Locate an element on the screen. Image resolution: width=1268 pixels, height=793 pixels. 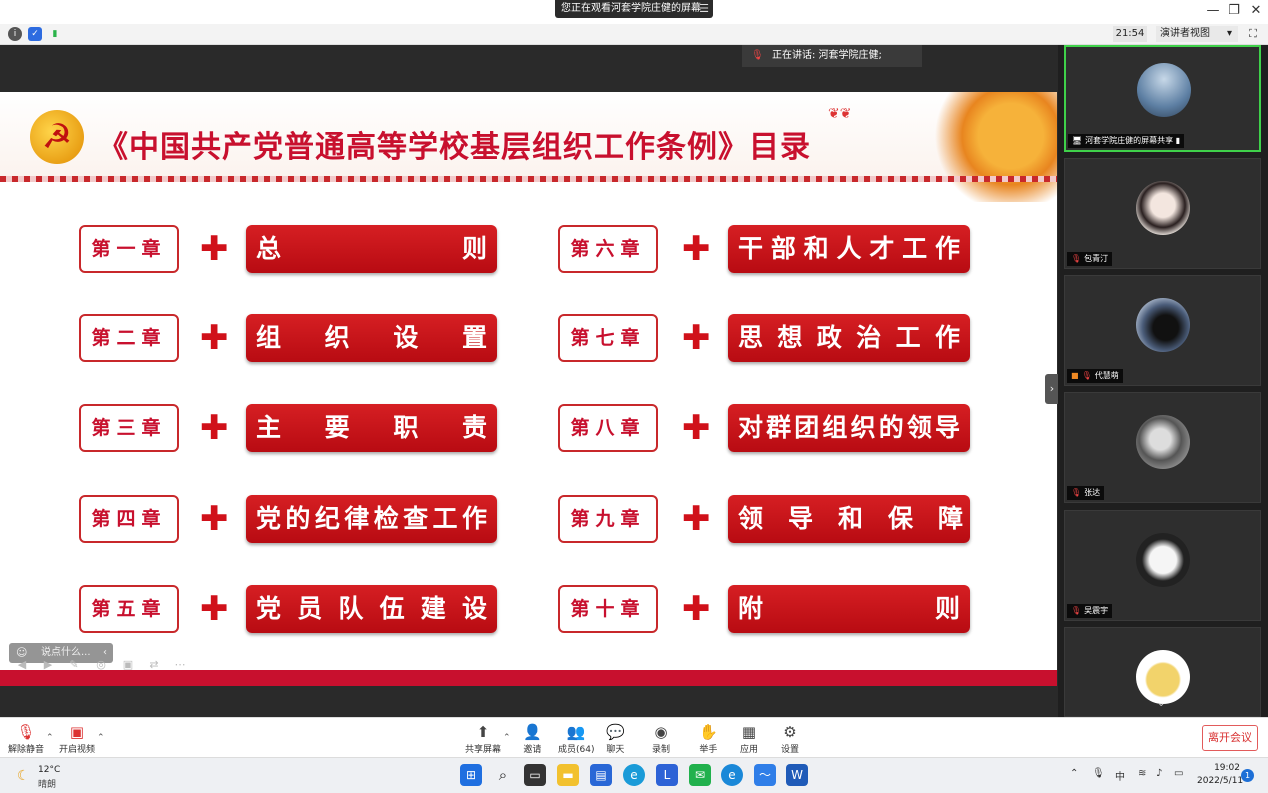
shield-icon: ✓ is located at coordinates (35, 34).